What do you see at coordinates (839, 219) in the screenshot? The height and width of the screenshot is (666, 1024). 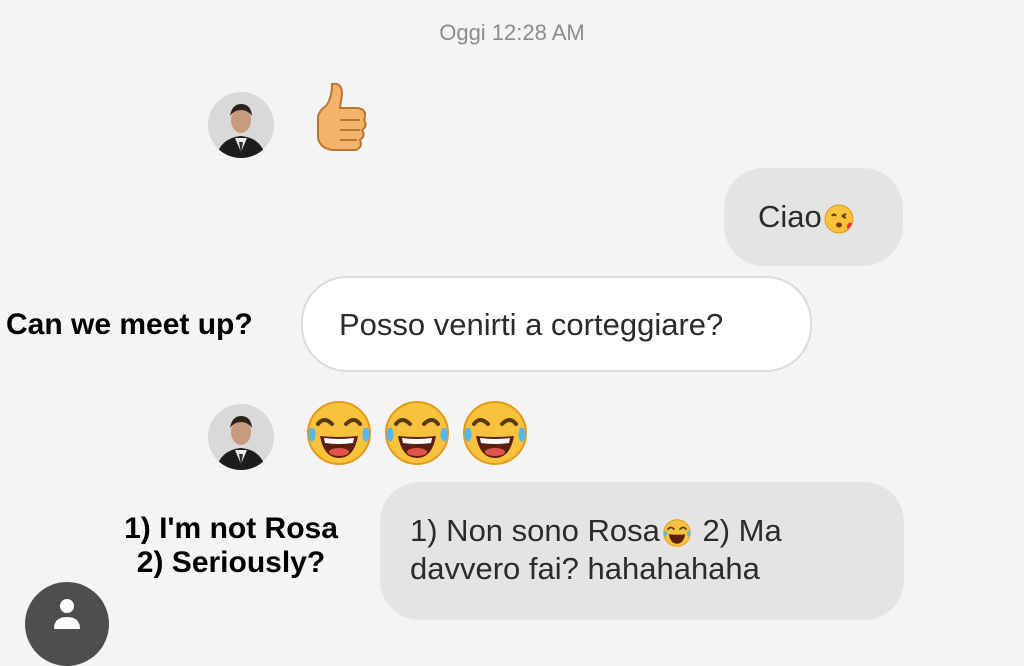 I see `kissing-face-icon` at bounding box center [839, 219].